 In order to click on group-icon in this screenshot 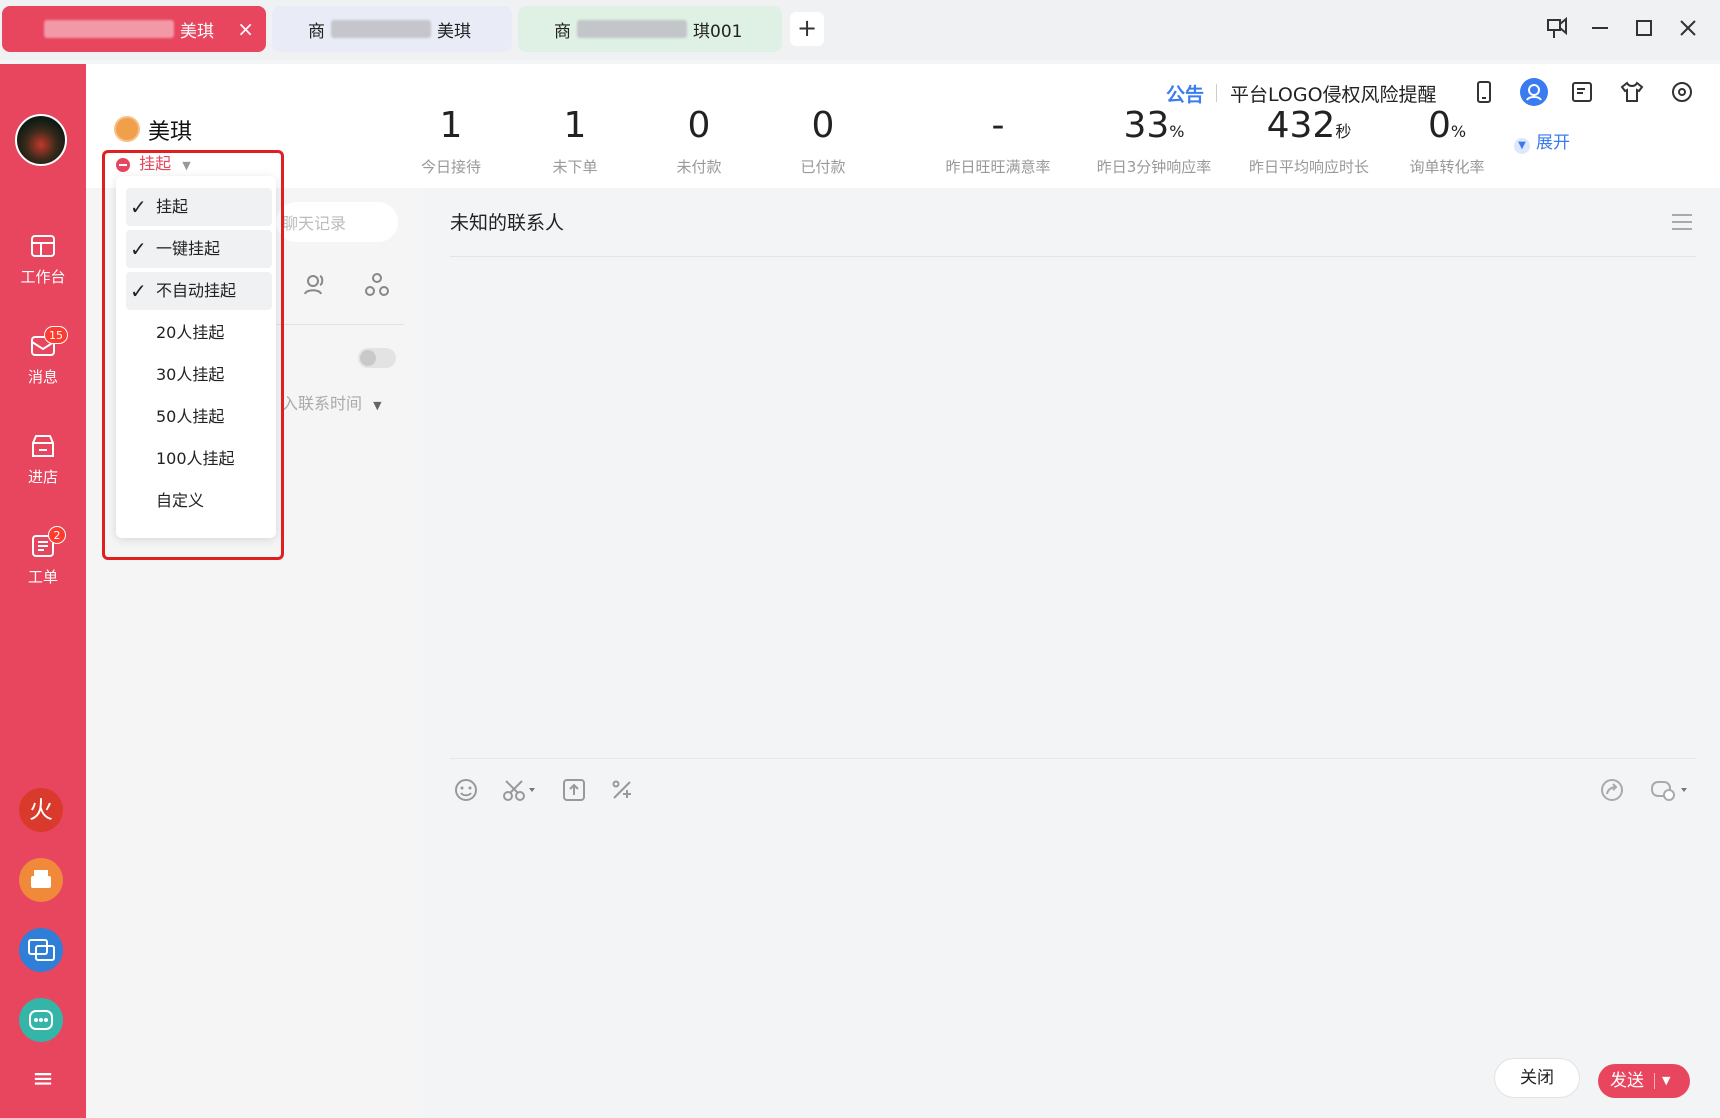, I will do `click(377, 285)`.